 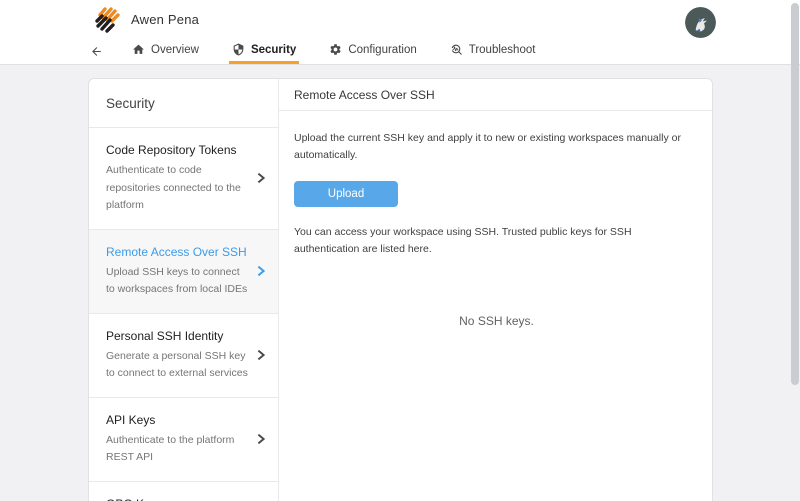 I want to click on item-description: Authenticate to the platform REST API, so click(x=170, y=448).